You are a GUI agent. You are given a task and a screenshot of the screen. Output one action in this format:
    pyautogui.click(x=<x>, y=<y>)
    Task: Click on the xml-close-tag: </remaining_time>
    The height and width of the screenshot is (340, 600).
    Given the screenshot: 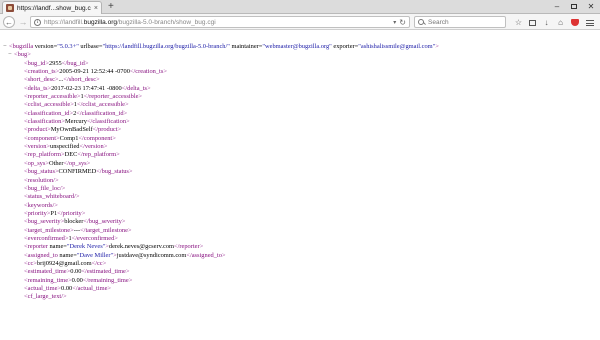 What is the action you would take?
    pyautogui.click(x=107, y=280)
    